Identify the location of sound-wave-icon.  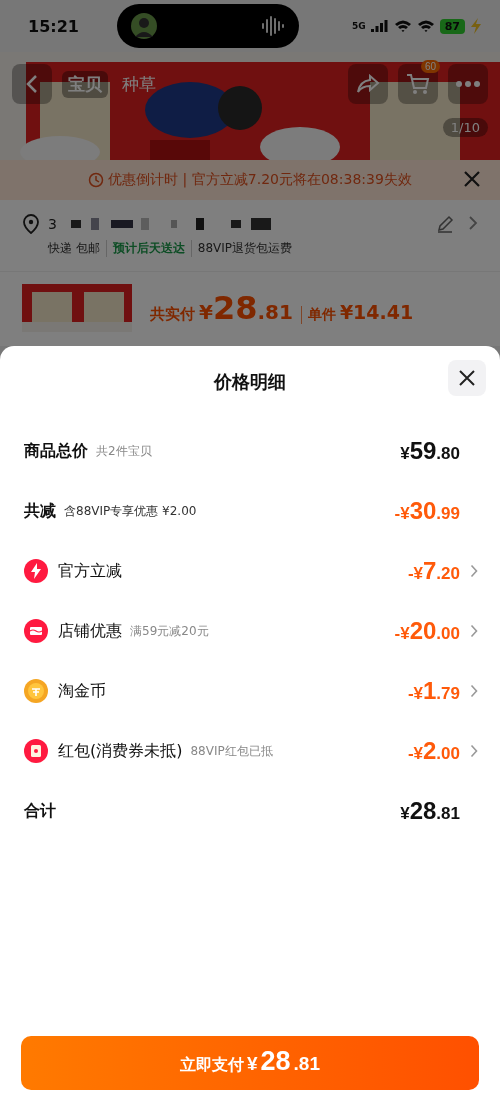
(272, 26).